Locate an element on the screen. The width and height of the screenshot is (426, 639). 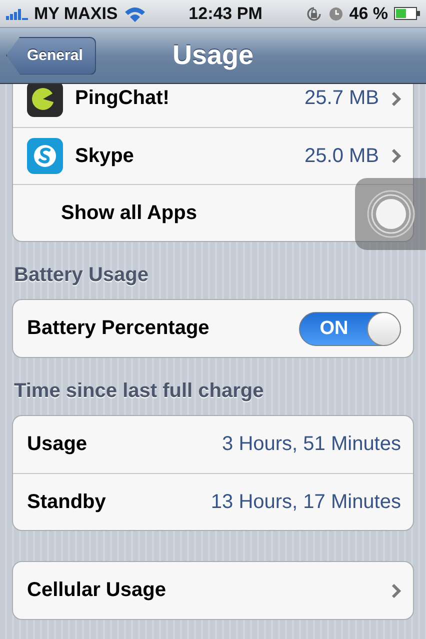
cellular-label: Cellular Usage is located at coordinates (96, 590).